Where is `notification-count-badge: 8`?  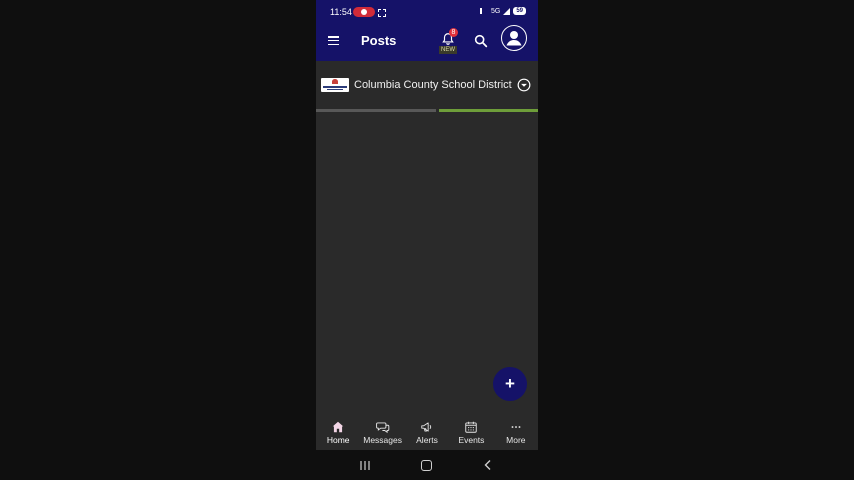 notification-count-badge: 8 is located at coordinates (453, 32).